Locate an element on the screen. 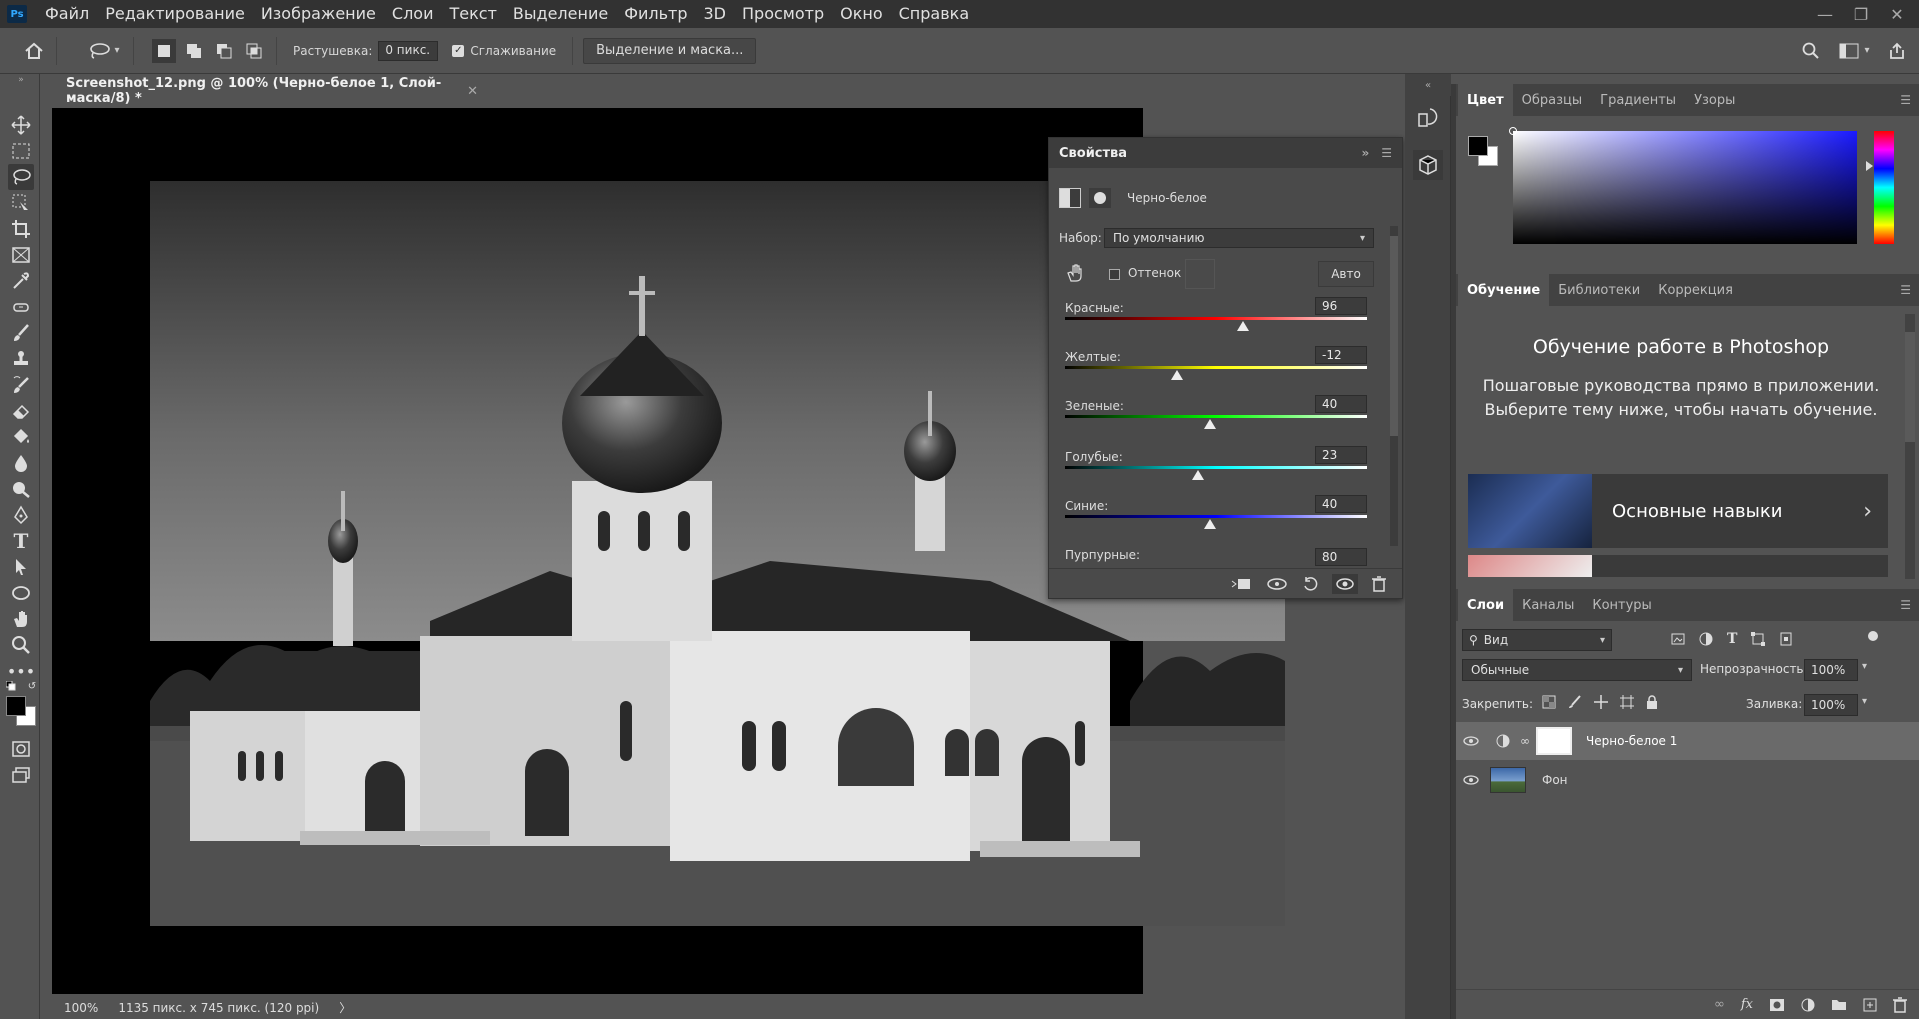 The width and height of the screenshot is (1919, 1019). lock-transparent-icon is located at coordinates (1549, 702).